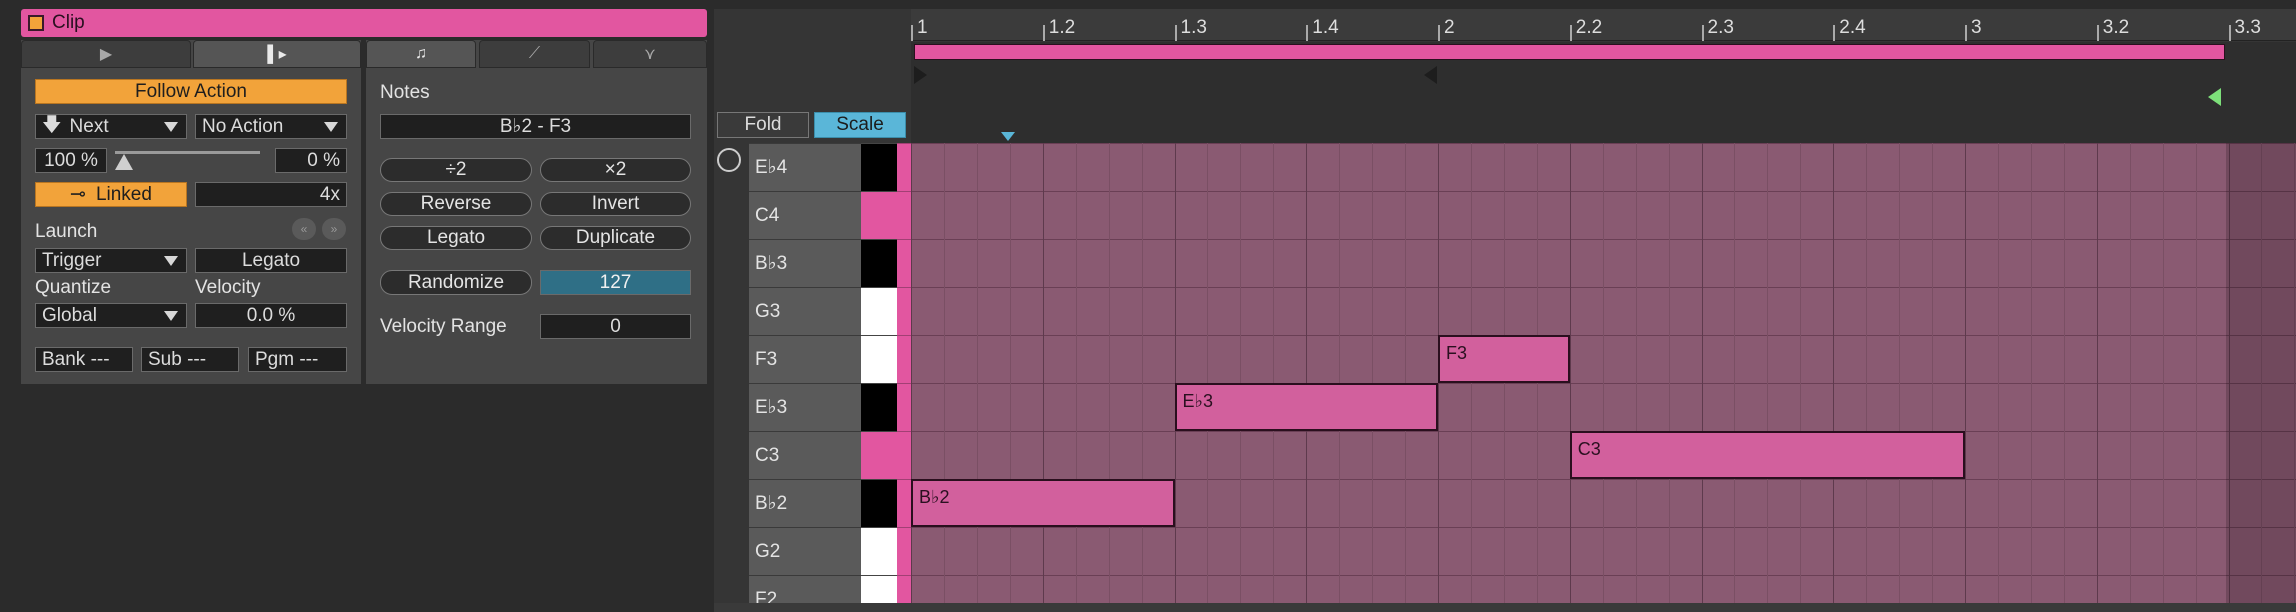 This screenshot has height=612, width=2296. Describe the element at coordinates (304, 229) in the screenshot. I see `nudge-back-icon: «` at that location.